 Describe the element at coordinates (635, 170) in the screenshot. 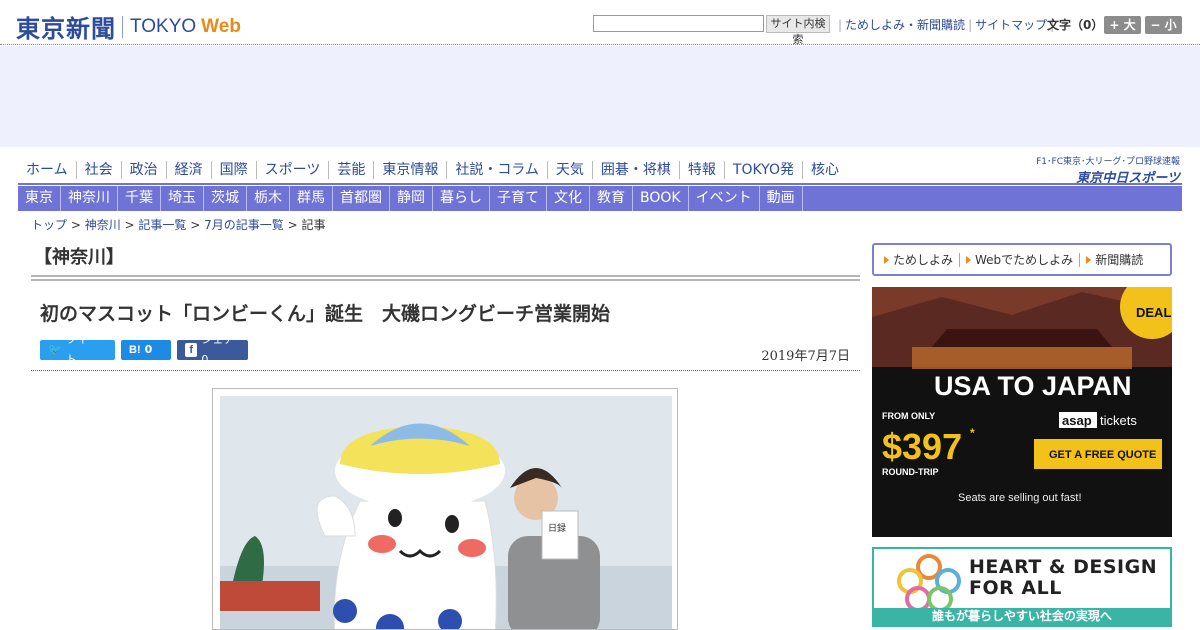

I see `main-nav-item: 囲碁・将棋` at that location.